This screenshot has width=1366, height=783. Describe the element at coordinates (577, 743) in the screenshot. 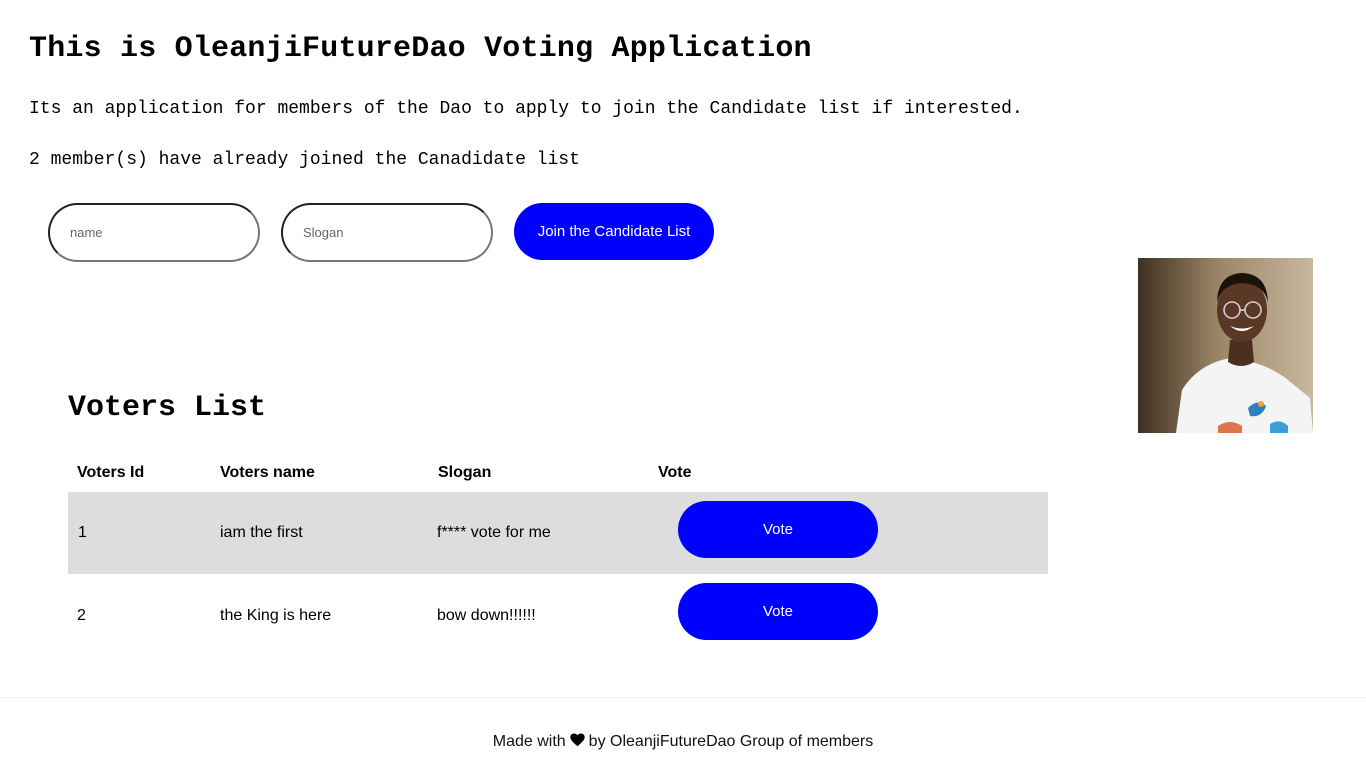

I see `heart-icon` at that location.